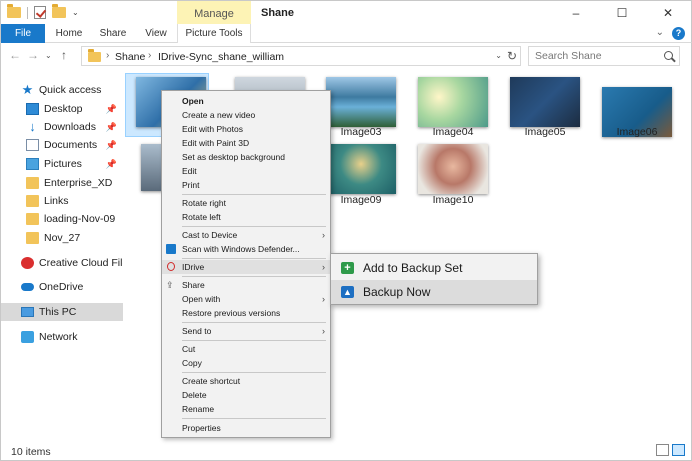 Image resolution: width=692 pixels, height=461 pixels. Describe the element at coordinates (62, 164) in the screenshot. I see `nav-item-pictures: Pictures 📌` at that location.